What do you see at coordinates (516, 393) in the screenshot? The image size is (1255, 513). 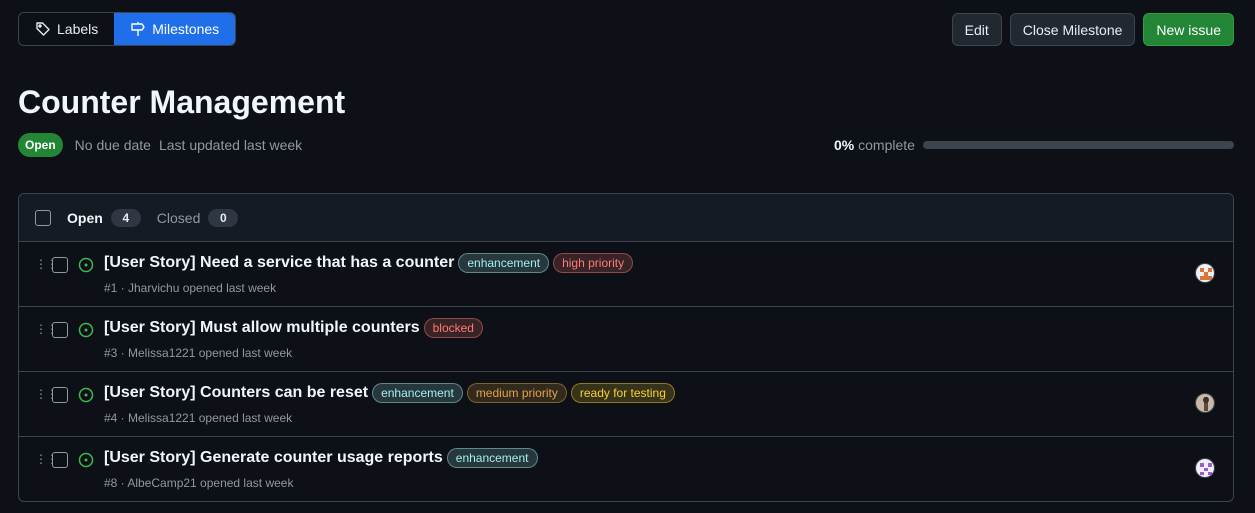 I see `issue-label: medium priority` at bounding box center [516, 393].